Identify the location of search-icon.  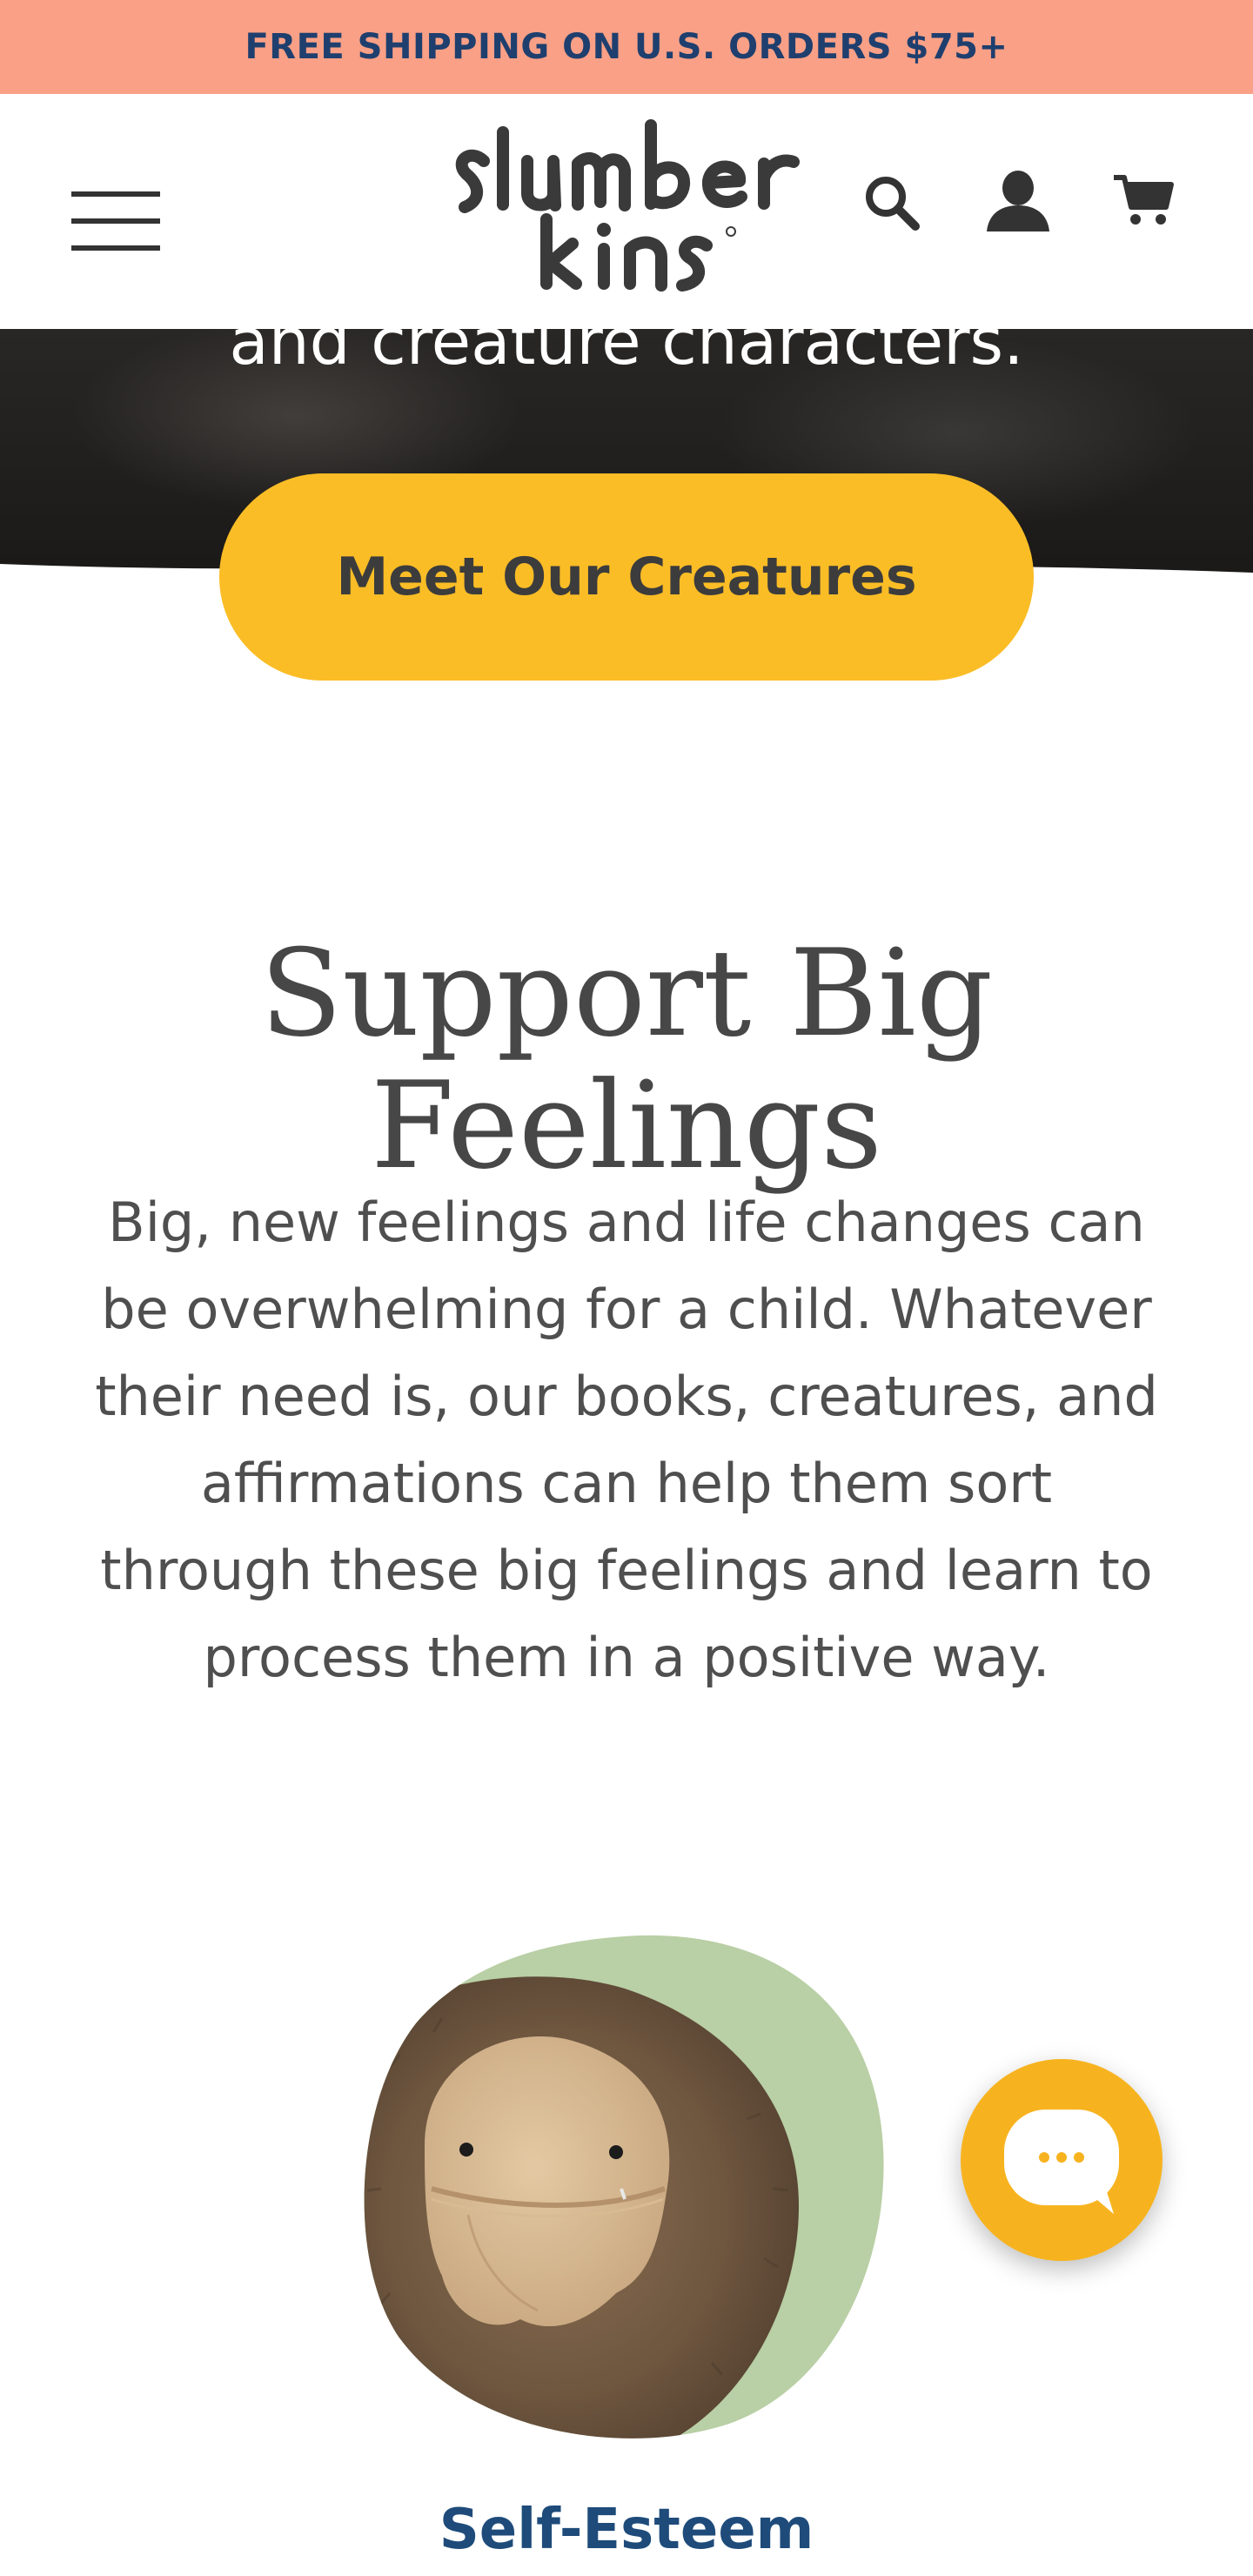
(891, 203).